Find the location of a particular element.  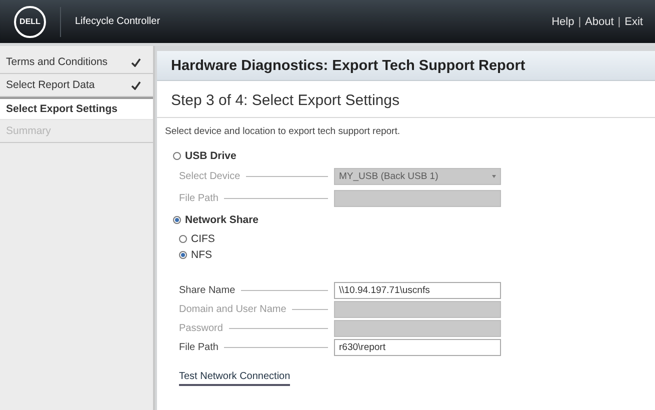

field-label: Share Name is located at coordinates (207, 290).